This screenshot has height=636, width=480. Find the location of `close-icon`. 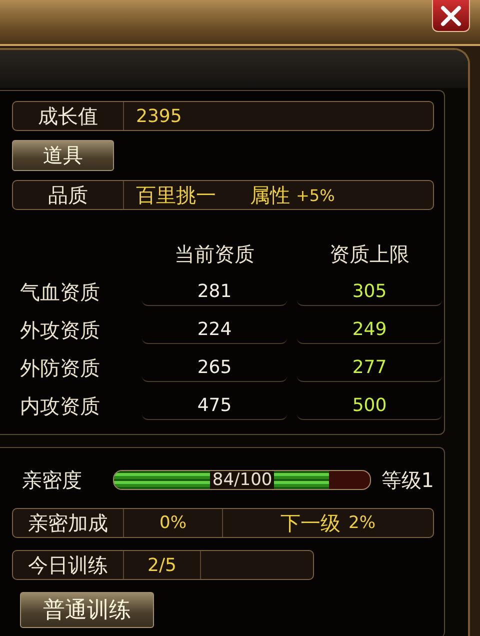

close-icon is located at coordinates (451, 15).